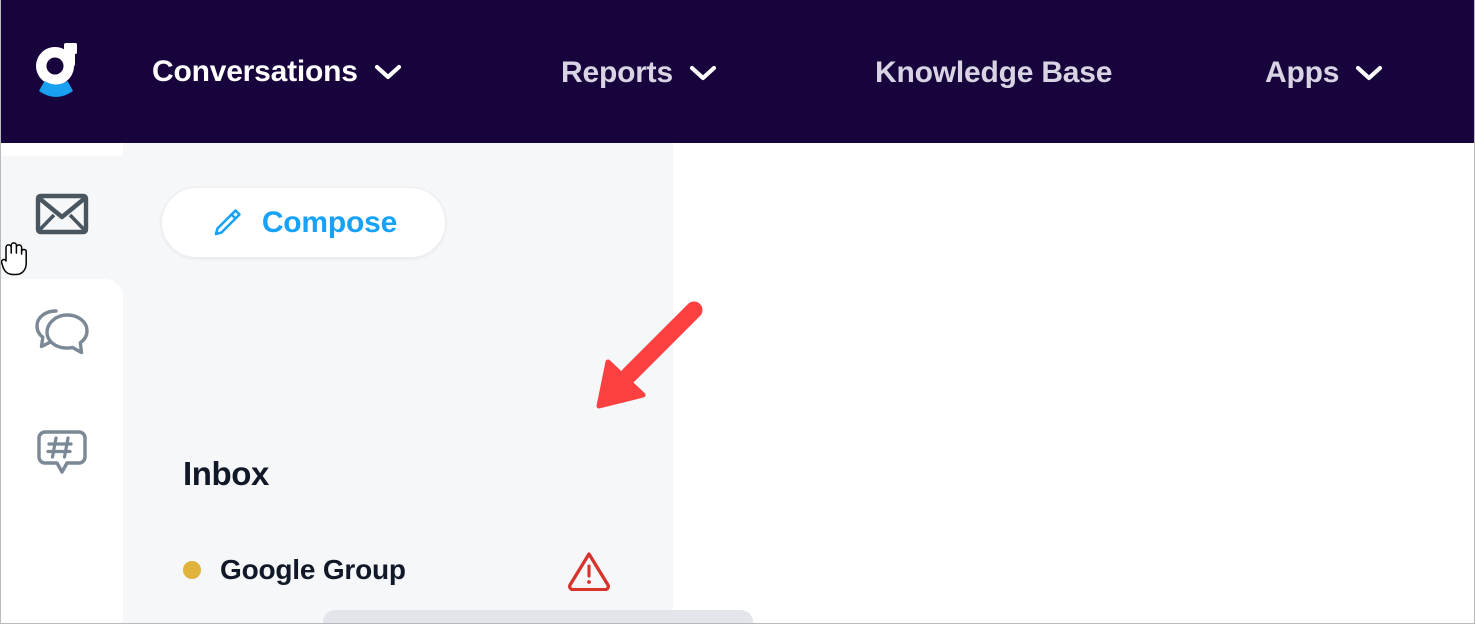  I want to click on mail-icon, so click(62, 214).